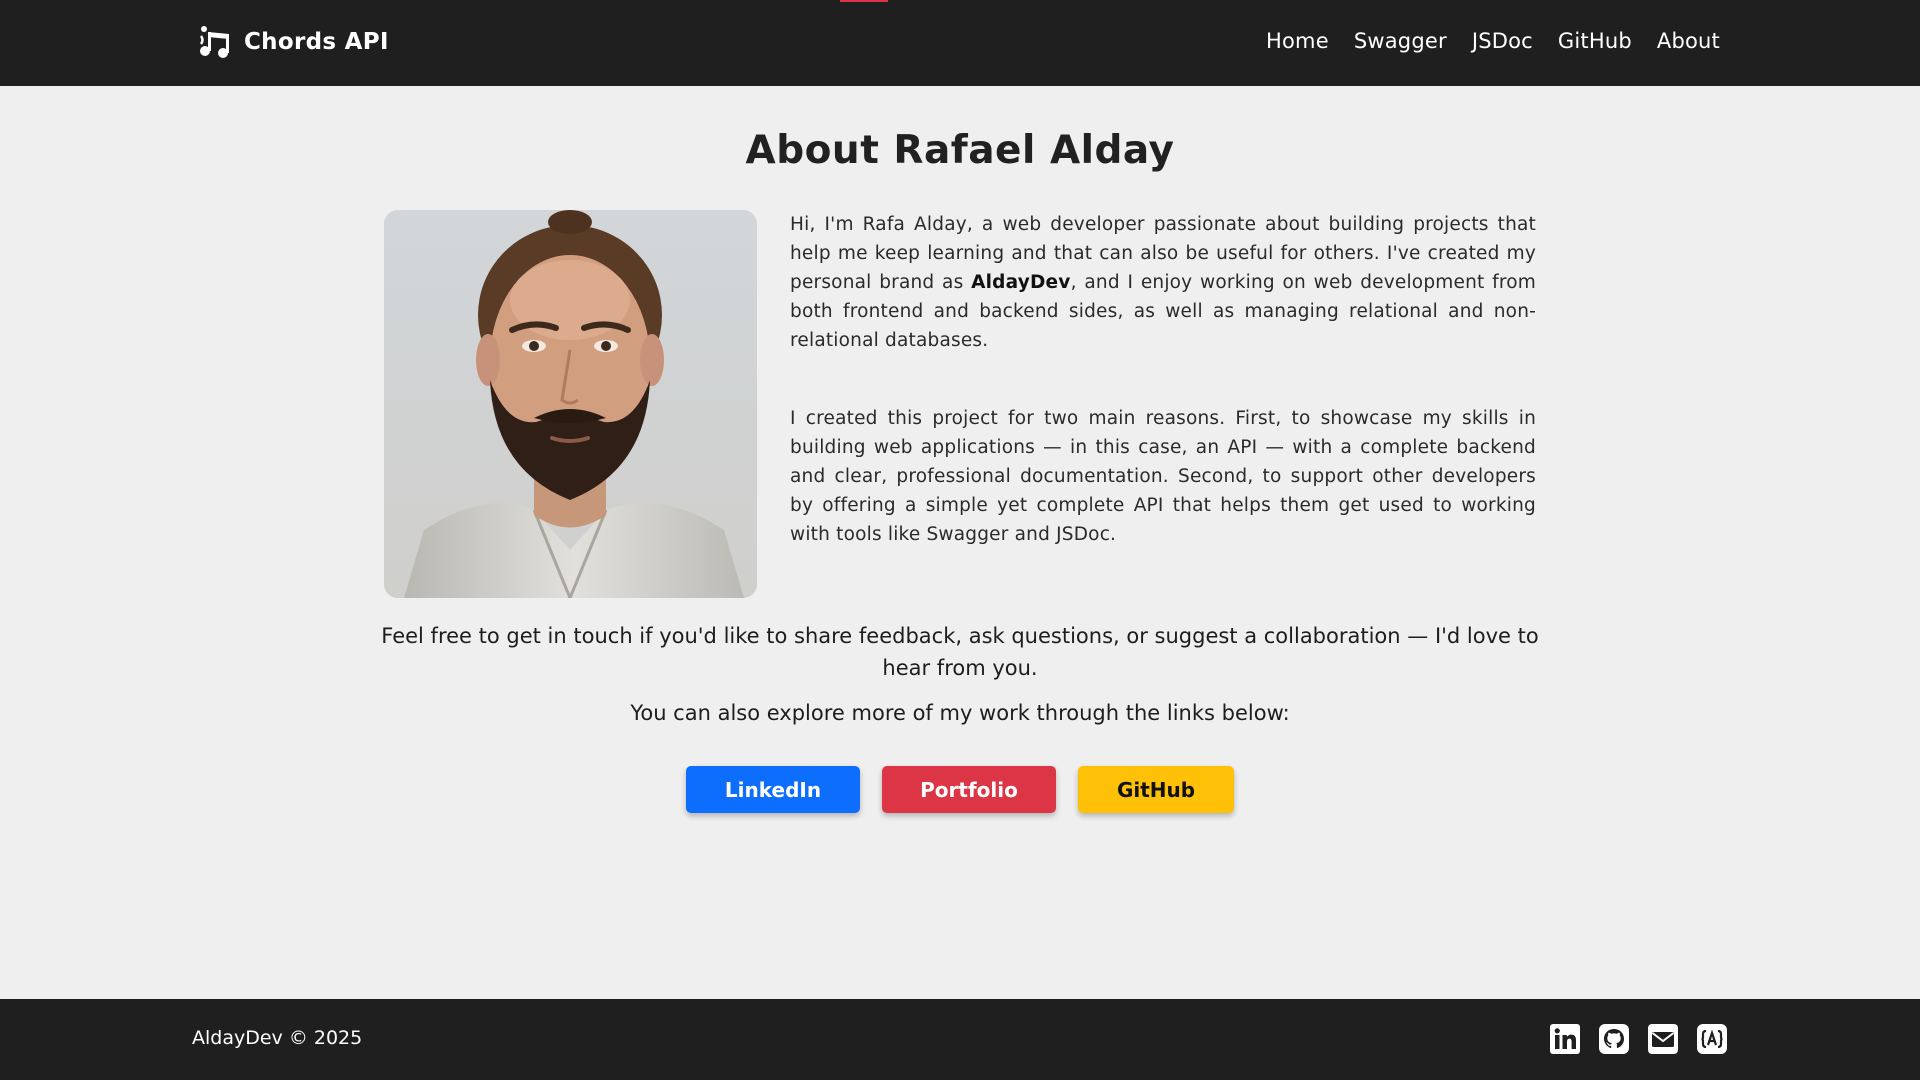 The image size is (1920, 1080). Describe the element at coordinates (1565, 1039) in the screenshot. I see `linkedin-icon` at that location.